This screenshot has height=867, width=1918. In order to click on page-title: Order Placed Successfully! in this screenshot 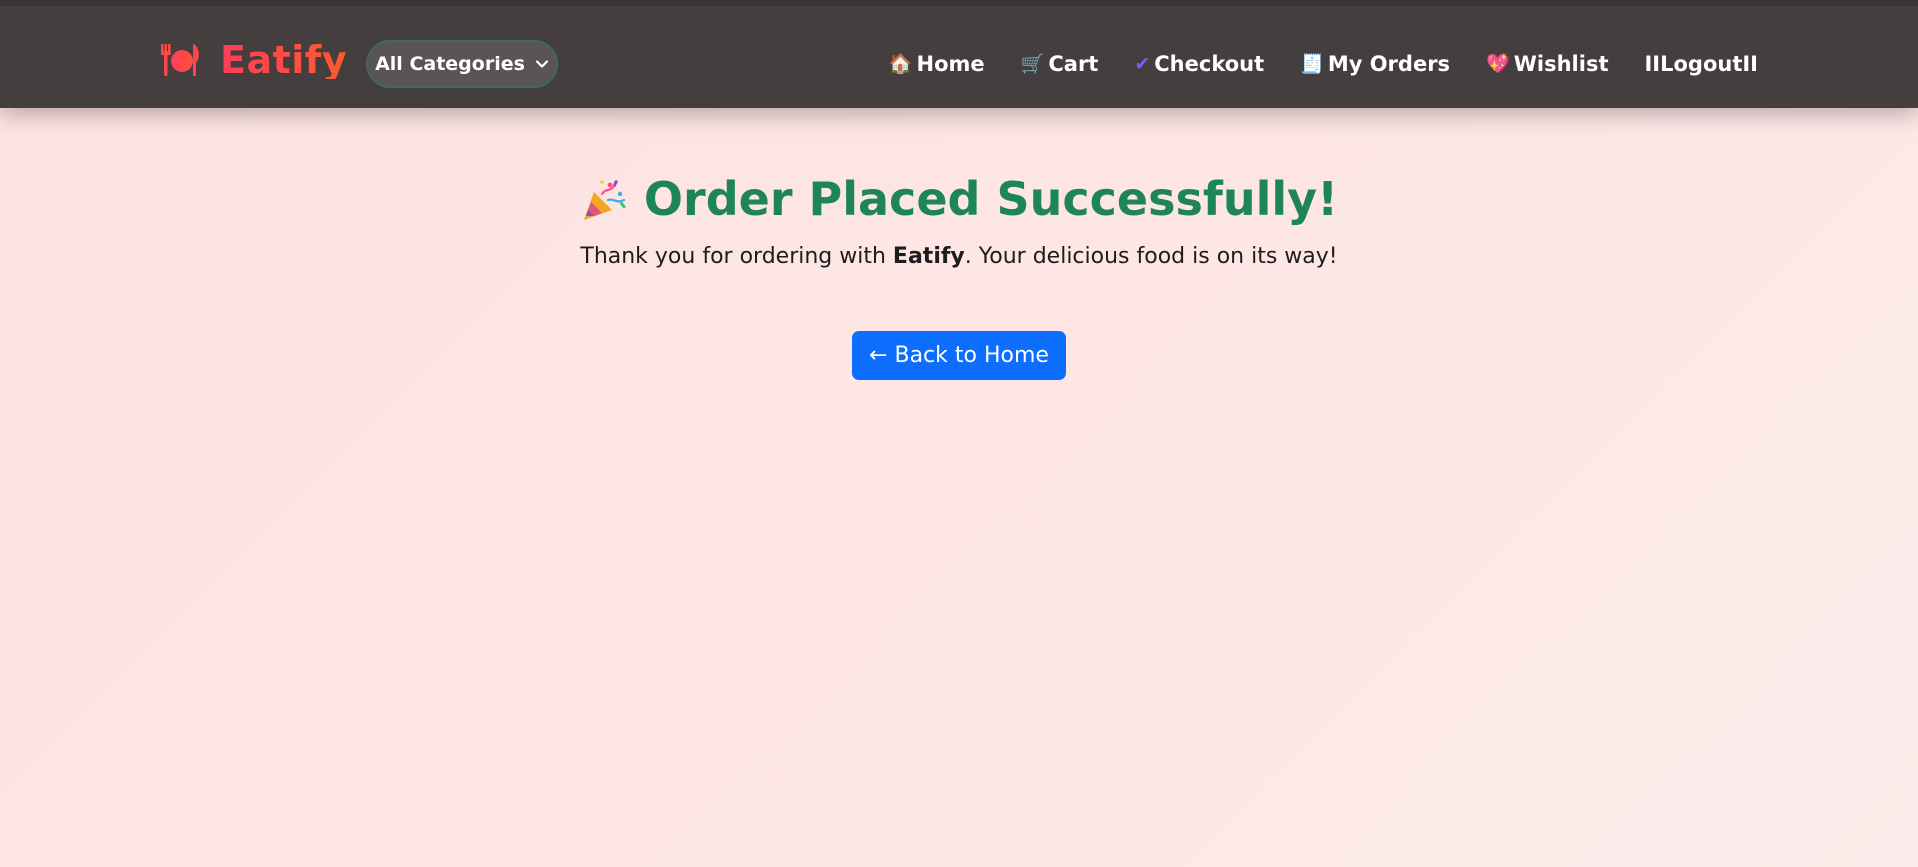, I will do `click(991, 199)`.